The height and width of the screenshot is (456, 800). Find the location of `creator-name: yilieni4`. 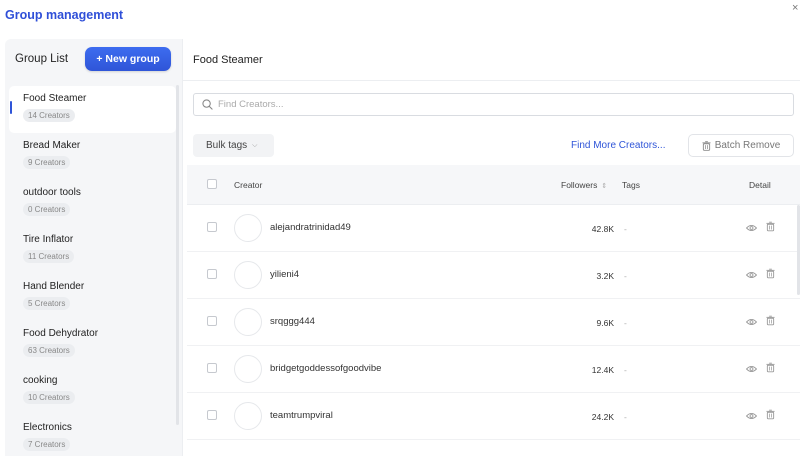

creator-name: yilieni4 is located at coordinates (284, 274).